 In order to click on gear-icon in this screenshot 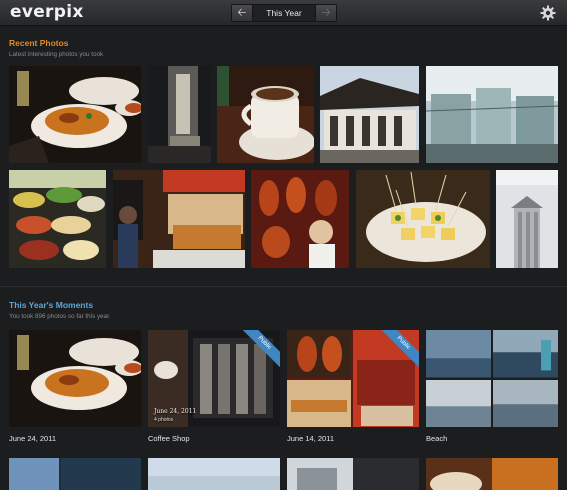, I will do `click(548, 13)`.